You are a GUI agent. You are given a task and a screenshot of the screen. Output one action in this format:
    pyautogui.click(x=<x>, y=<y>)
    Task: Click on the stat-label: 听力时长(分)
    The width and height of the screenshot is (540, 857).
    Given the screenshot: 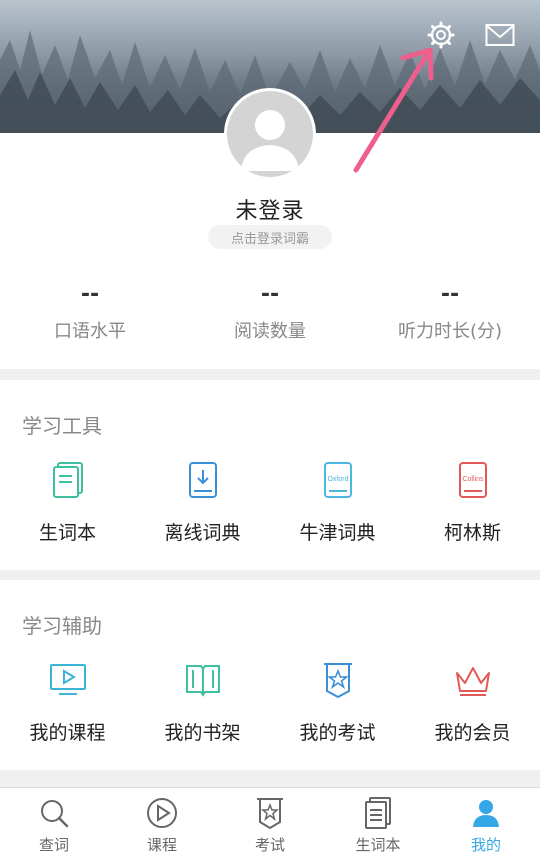 What is the action you would take?
    pyautogui.click(x=450, y=331)
    